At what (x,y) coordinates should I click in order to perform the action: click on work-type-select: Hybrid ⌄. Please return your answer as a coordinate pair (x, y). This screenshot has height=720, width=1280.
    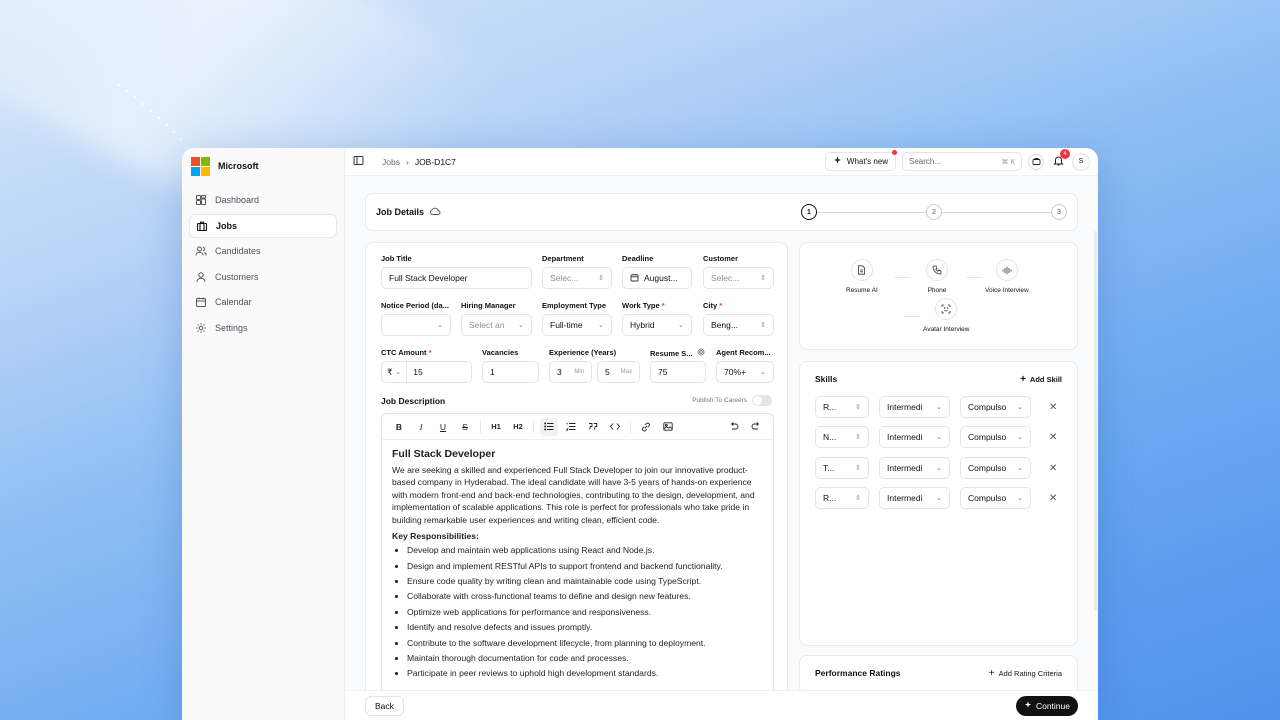
    Looking at the image, I should click on (657, 325).